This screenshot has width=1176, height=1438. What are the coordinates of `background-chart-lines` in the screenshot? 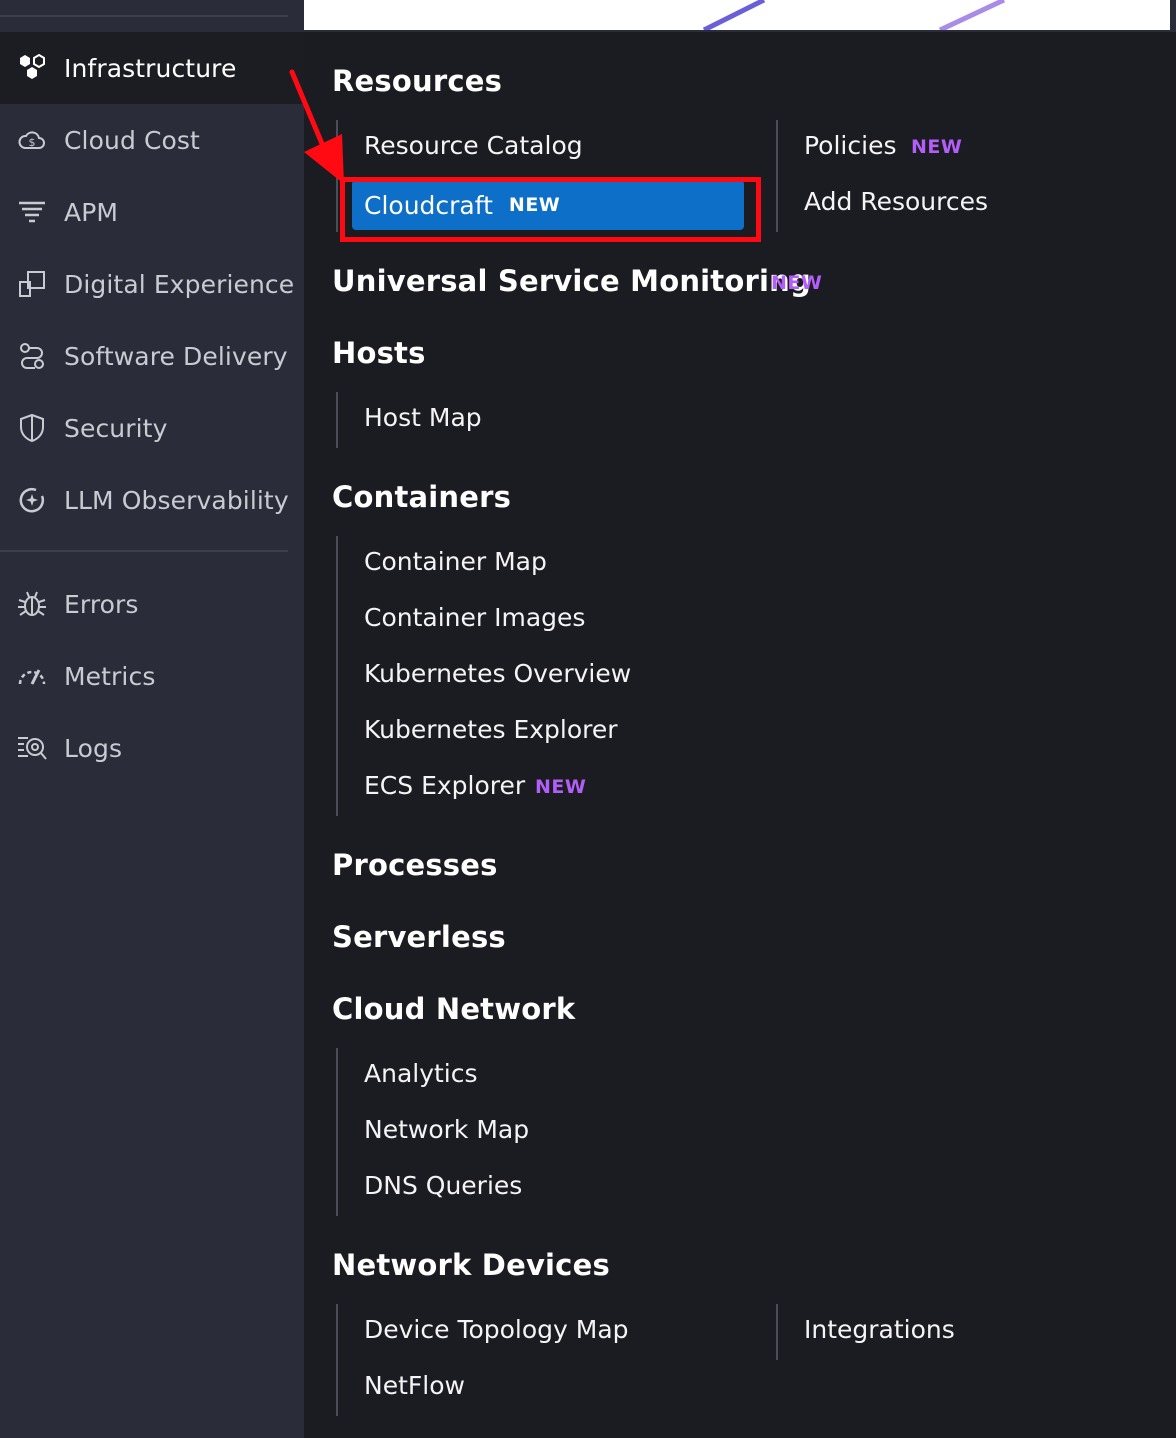 It's located at (854, 15).